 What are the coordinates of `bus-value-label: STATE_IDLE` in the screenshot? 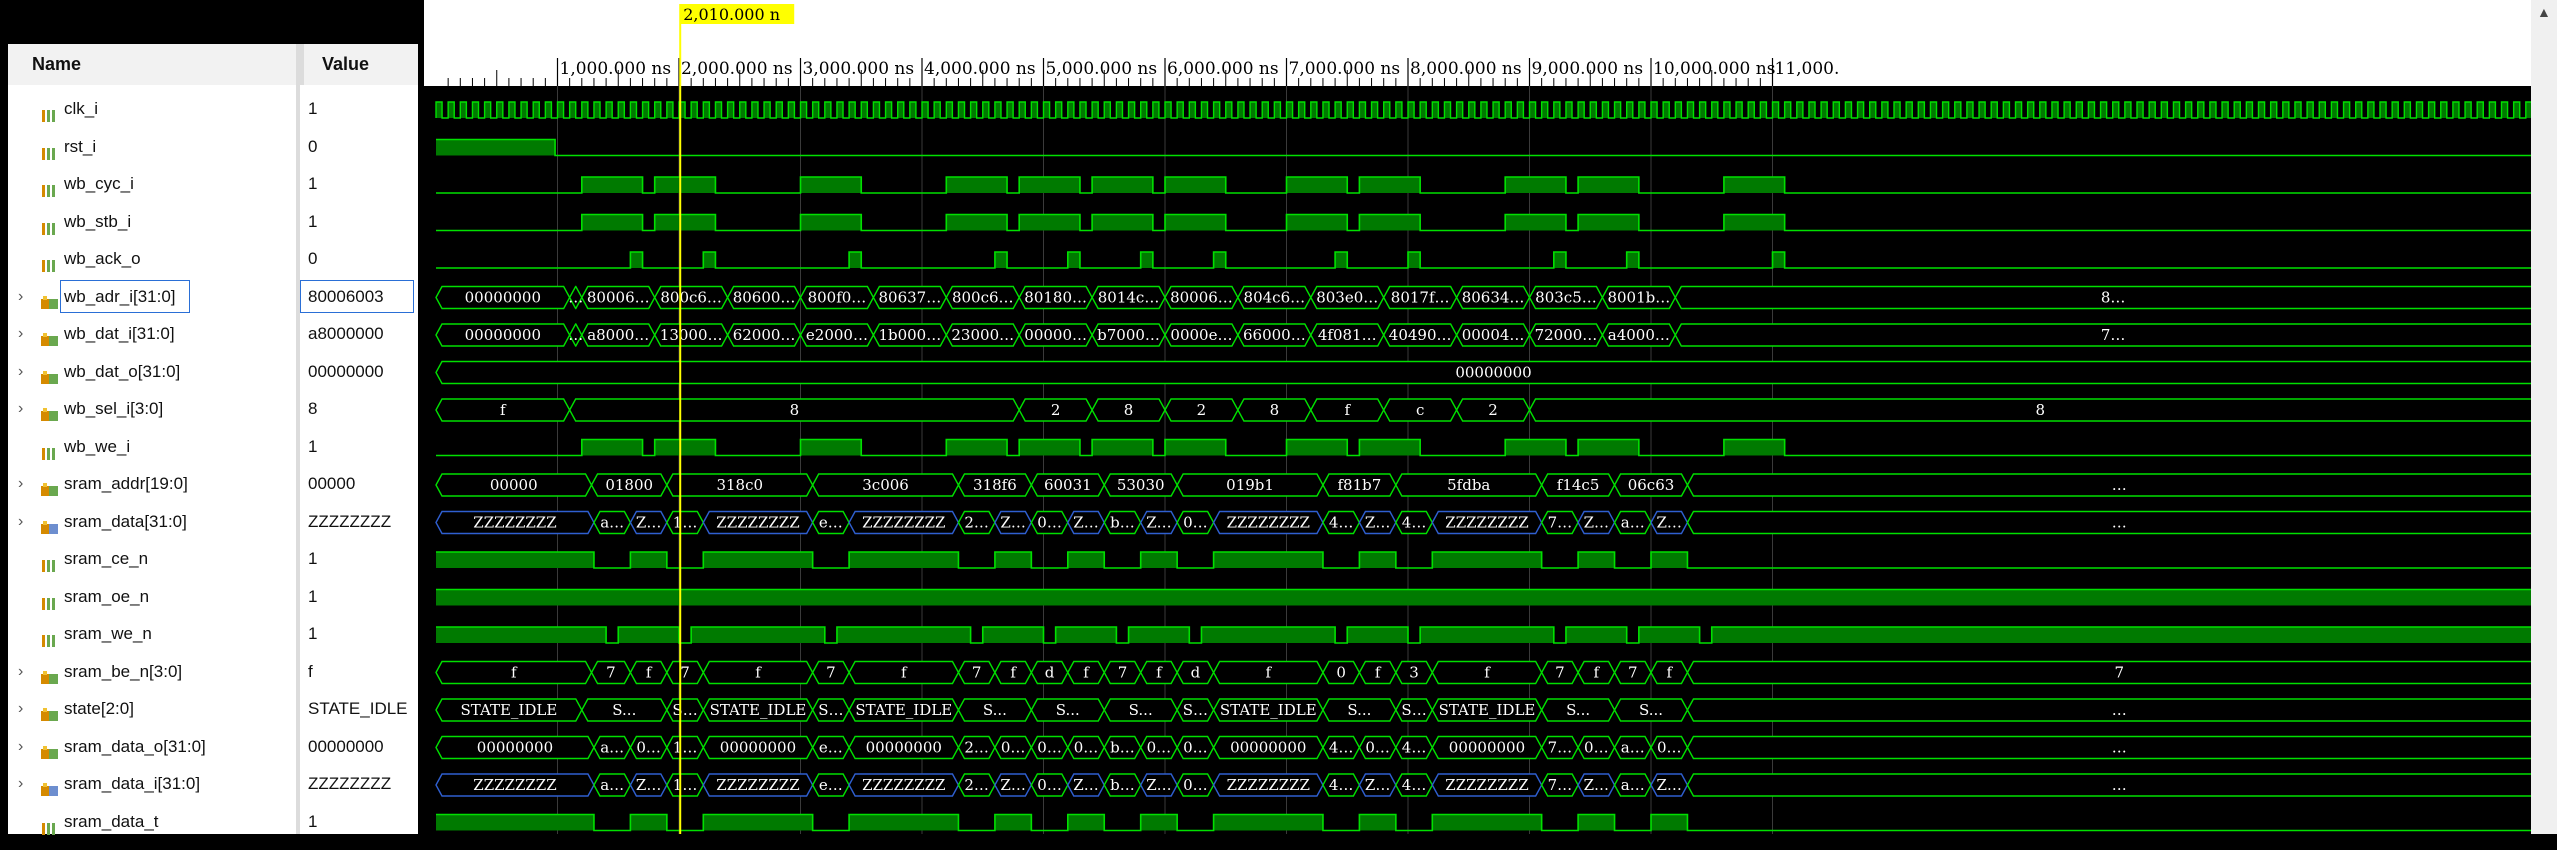 It's located at (903, 710).